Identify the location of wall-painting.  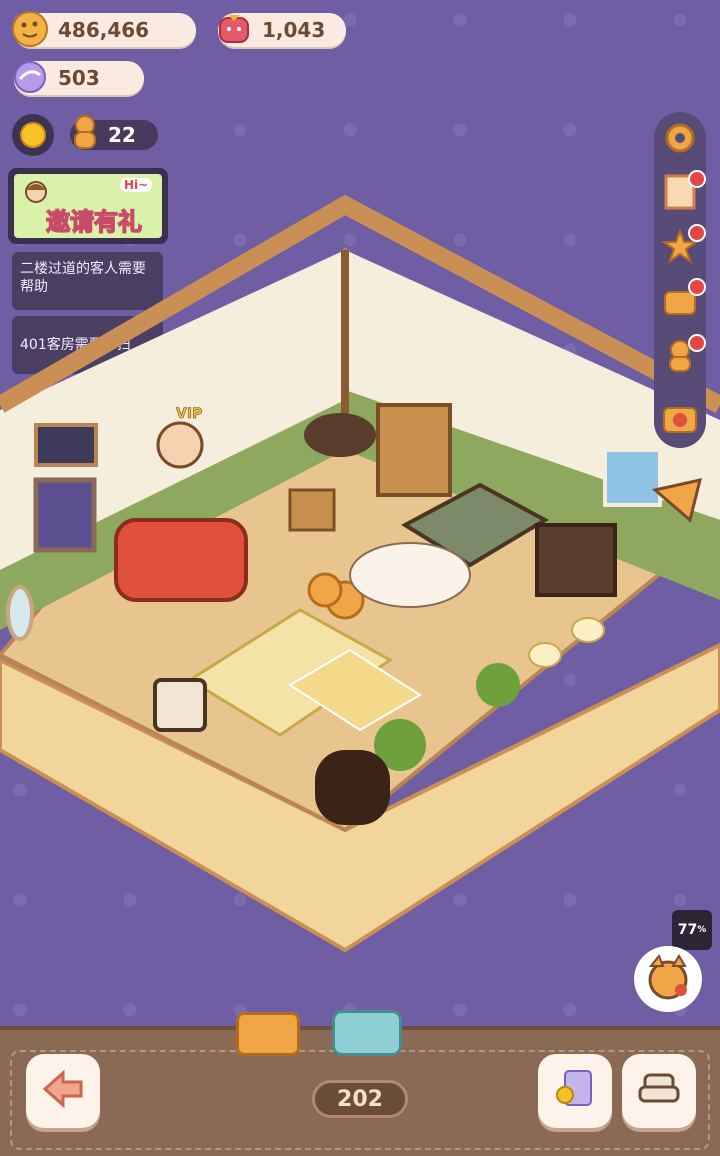
(66, 445).